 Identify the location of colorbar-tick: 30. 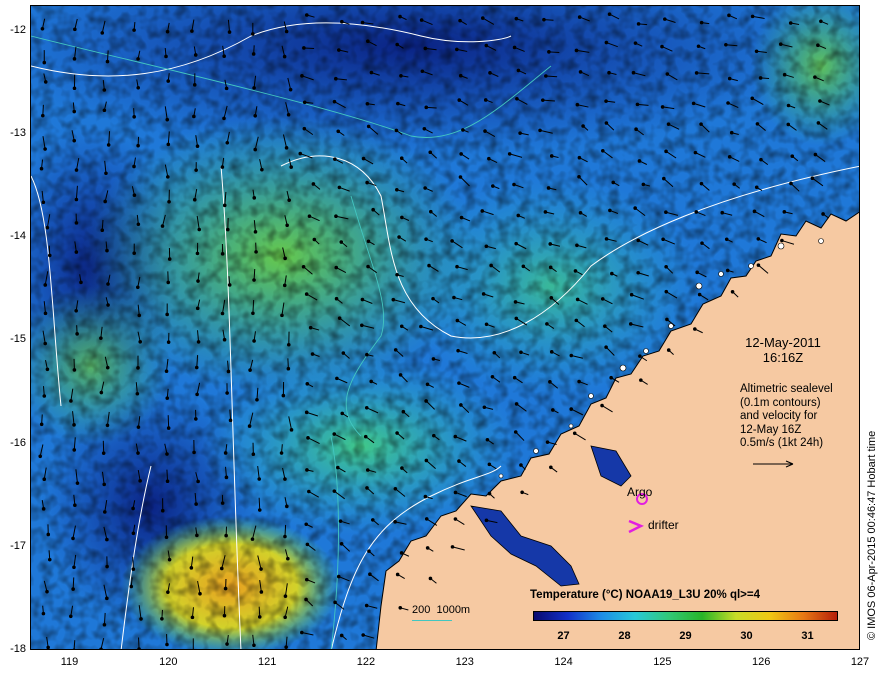
(746, 636).